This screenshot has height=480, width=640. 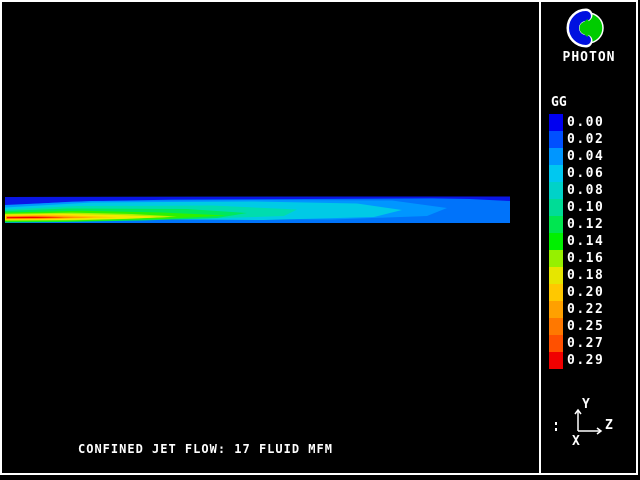 What do you see at coordinates (586, 241) in the screenshot?
I see `legend-value-label: 0.14` at bounding box center [586, 241].